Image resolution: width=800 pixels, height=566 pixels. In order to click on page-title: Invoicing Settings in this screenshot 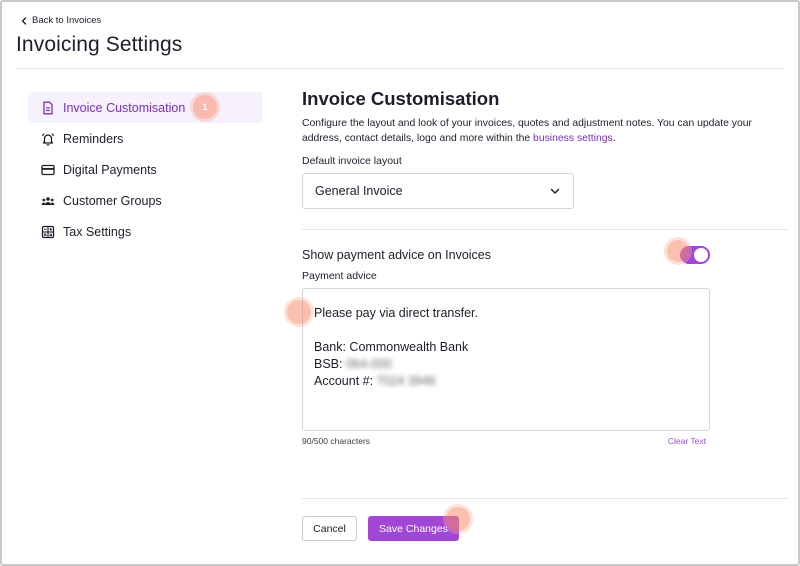, I will do `click(99, 44)`.